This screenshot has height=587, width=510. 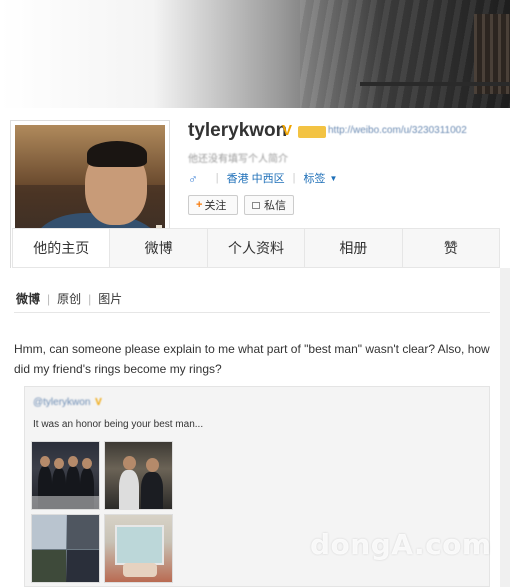 I want to click on profile-bio: 他还没有填写个人简介, so click(x=238, y=159).